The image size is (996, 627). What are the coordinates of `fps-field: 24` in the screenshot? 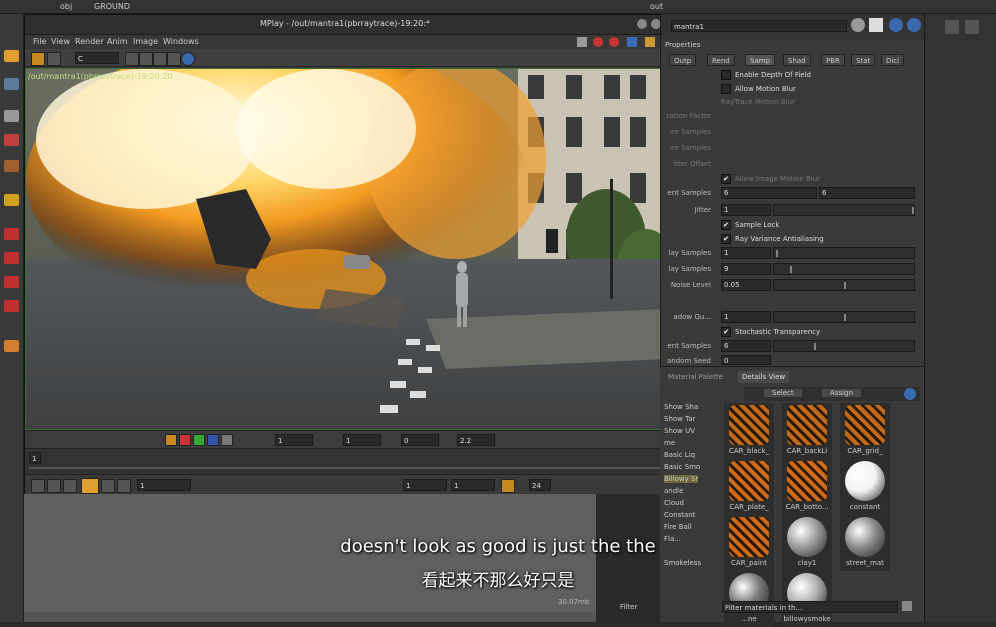 It's located at (540, 485).